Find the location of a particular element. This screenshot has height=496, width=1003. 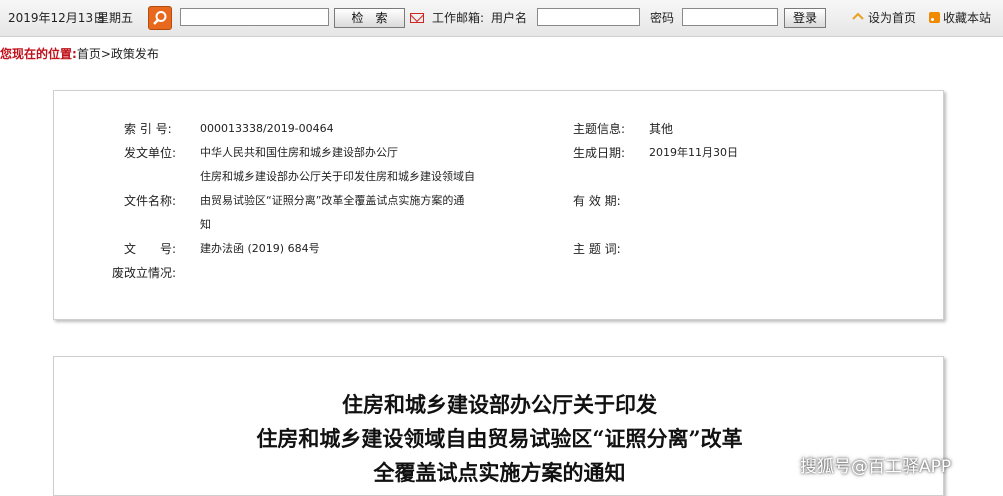

mail-label: 工作邮箱: is located at coordinates (458, 18).